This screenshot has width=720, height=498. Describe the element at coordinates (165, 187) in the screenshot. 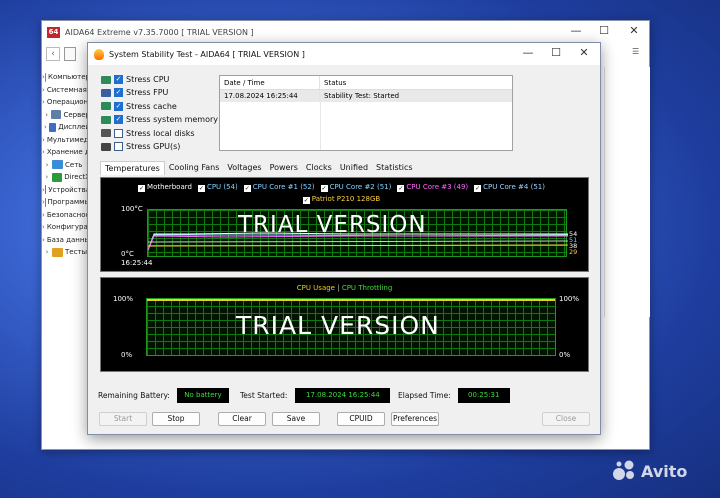

I see `legend-item: ✓ Motherboard` at that location.